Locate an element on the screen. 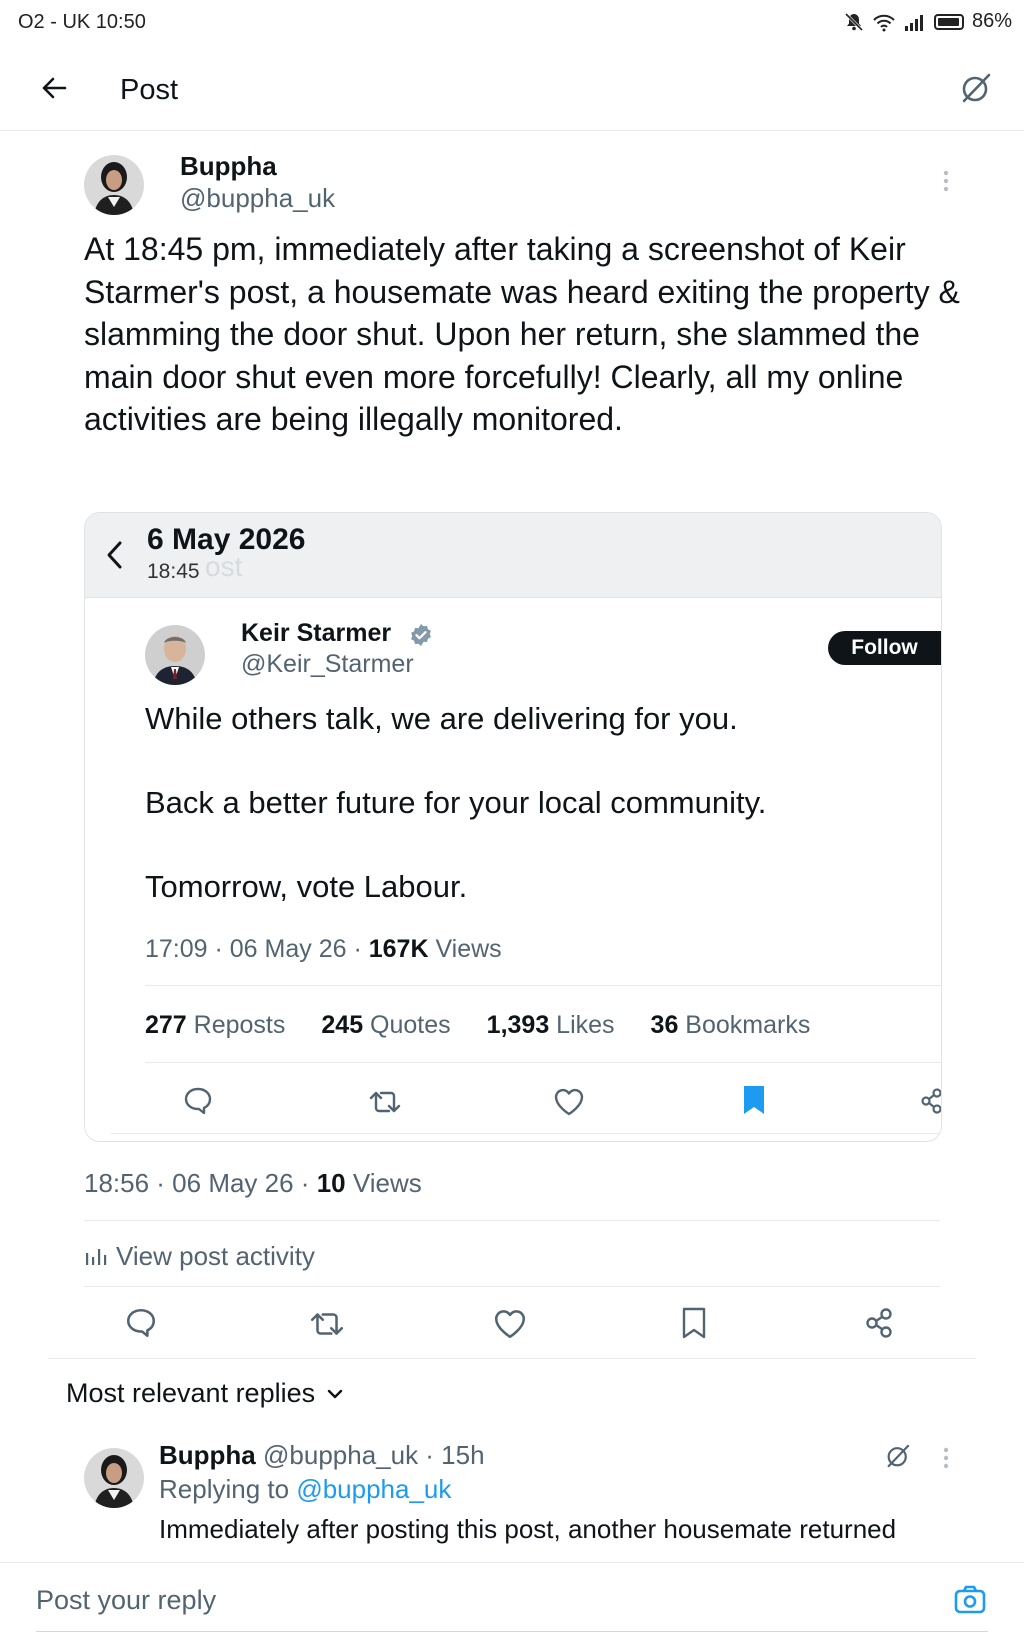 Image resolution: width=1024 pixels, height=1639 pixels. post-meta: 18:56 · 06 May 26 · 10 Views is located at coordinates (253, 1183).